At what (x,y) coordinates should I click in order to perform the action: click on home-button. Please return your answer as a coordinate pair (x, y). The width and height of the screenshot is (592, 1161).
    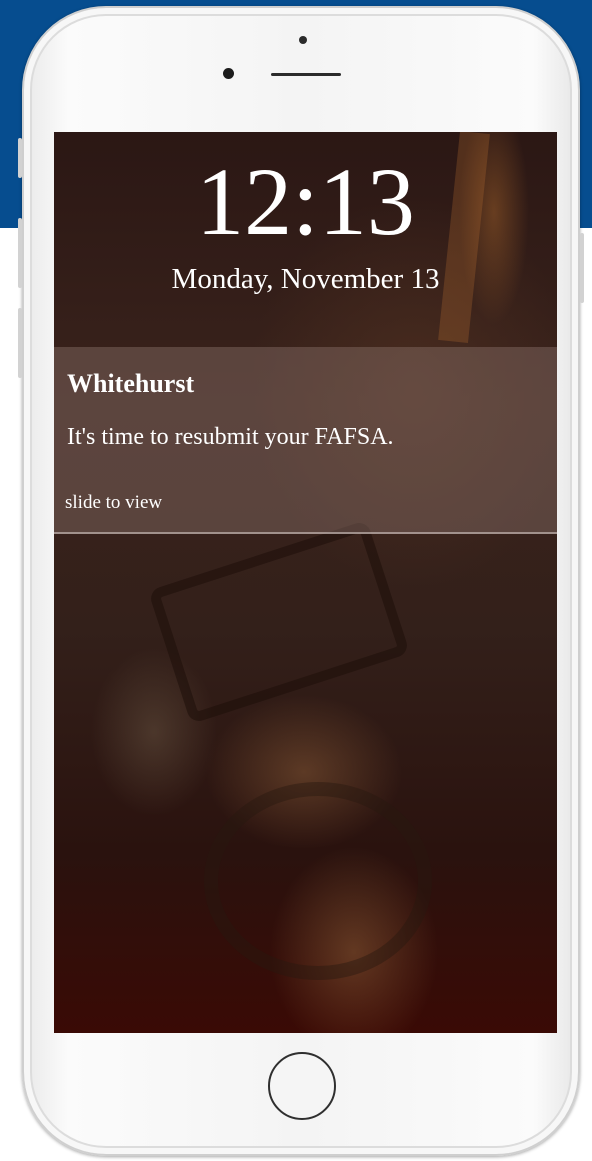
    Looking at the image, I should click on (302, 1086).